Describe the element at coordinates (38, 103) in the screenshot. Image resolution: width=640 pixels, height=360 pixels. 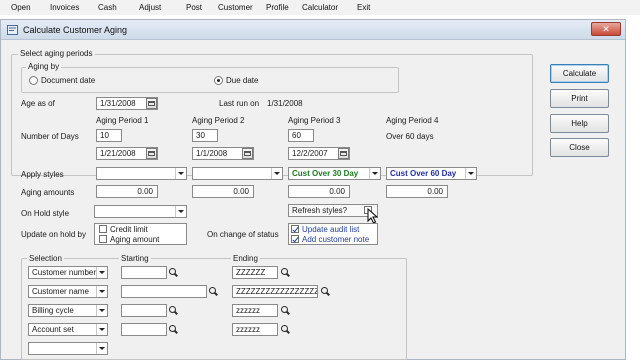
I see `age-as-of-label: Age as of` at that location.